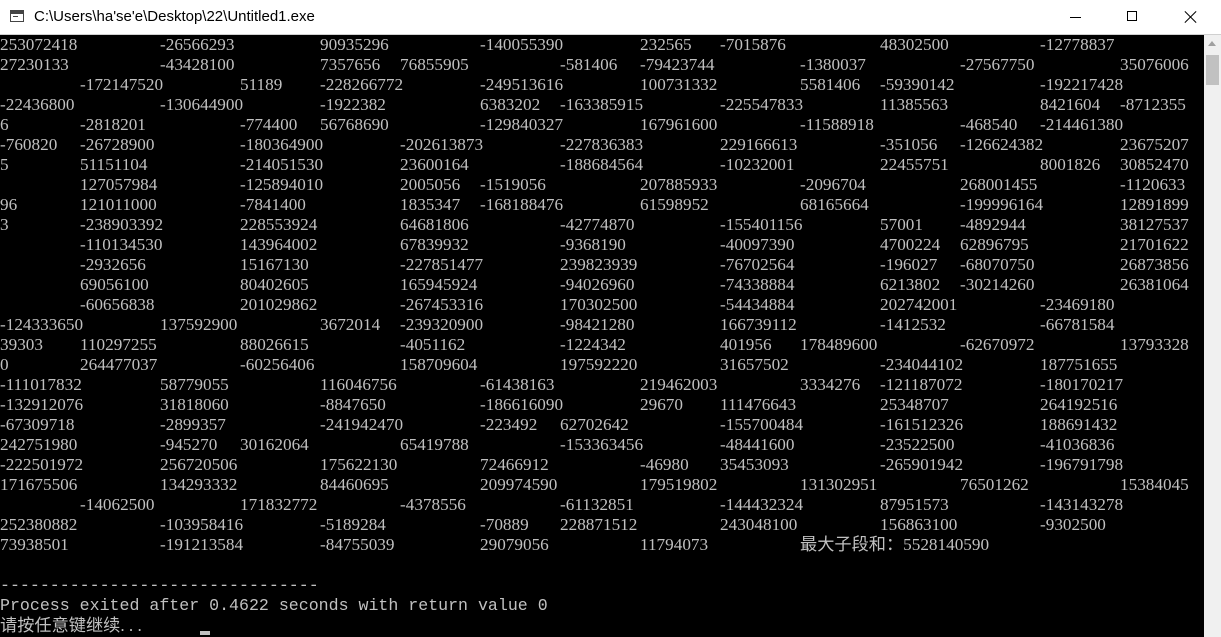  Describe the element at coordinates (1153, 184) in the screenshot. I see `console-value: -1120633` at that location.